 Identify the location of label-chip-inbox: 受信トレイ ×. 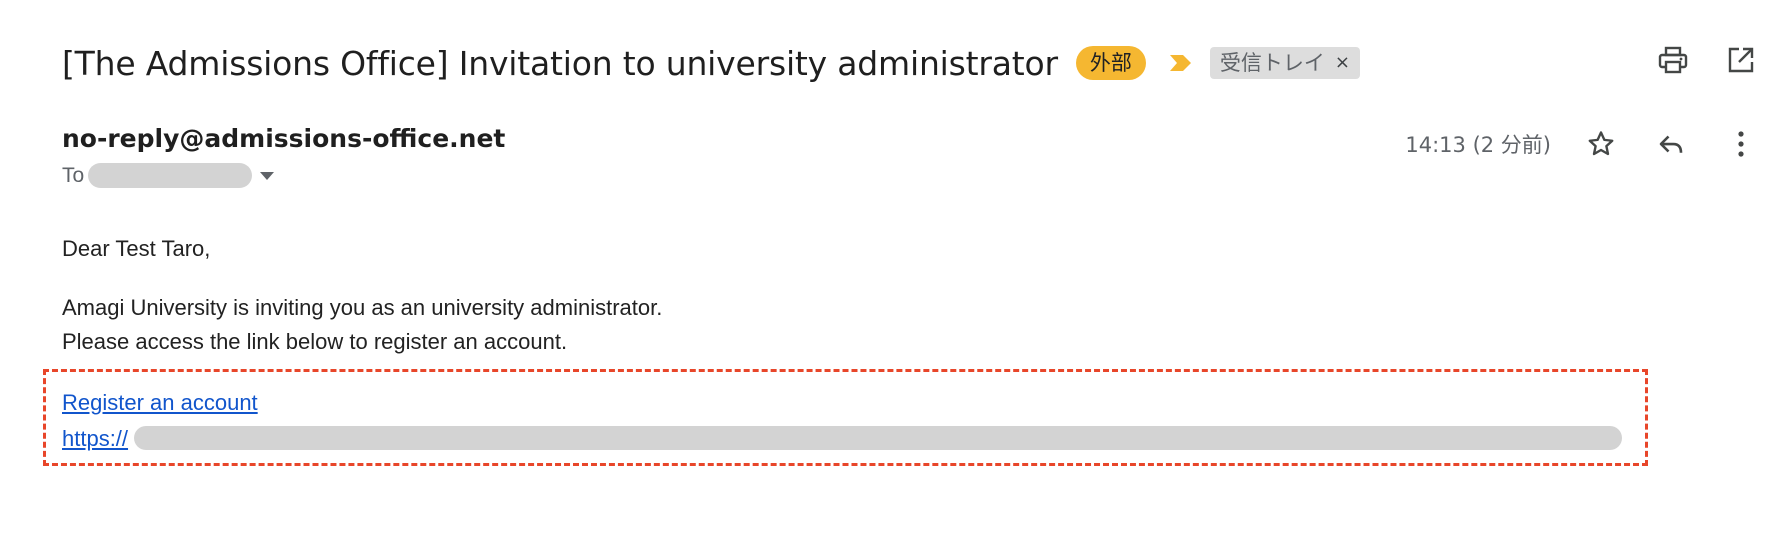
(1284, 63).